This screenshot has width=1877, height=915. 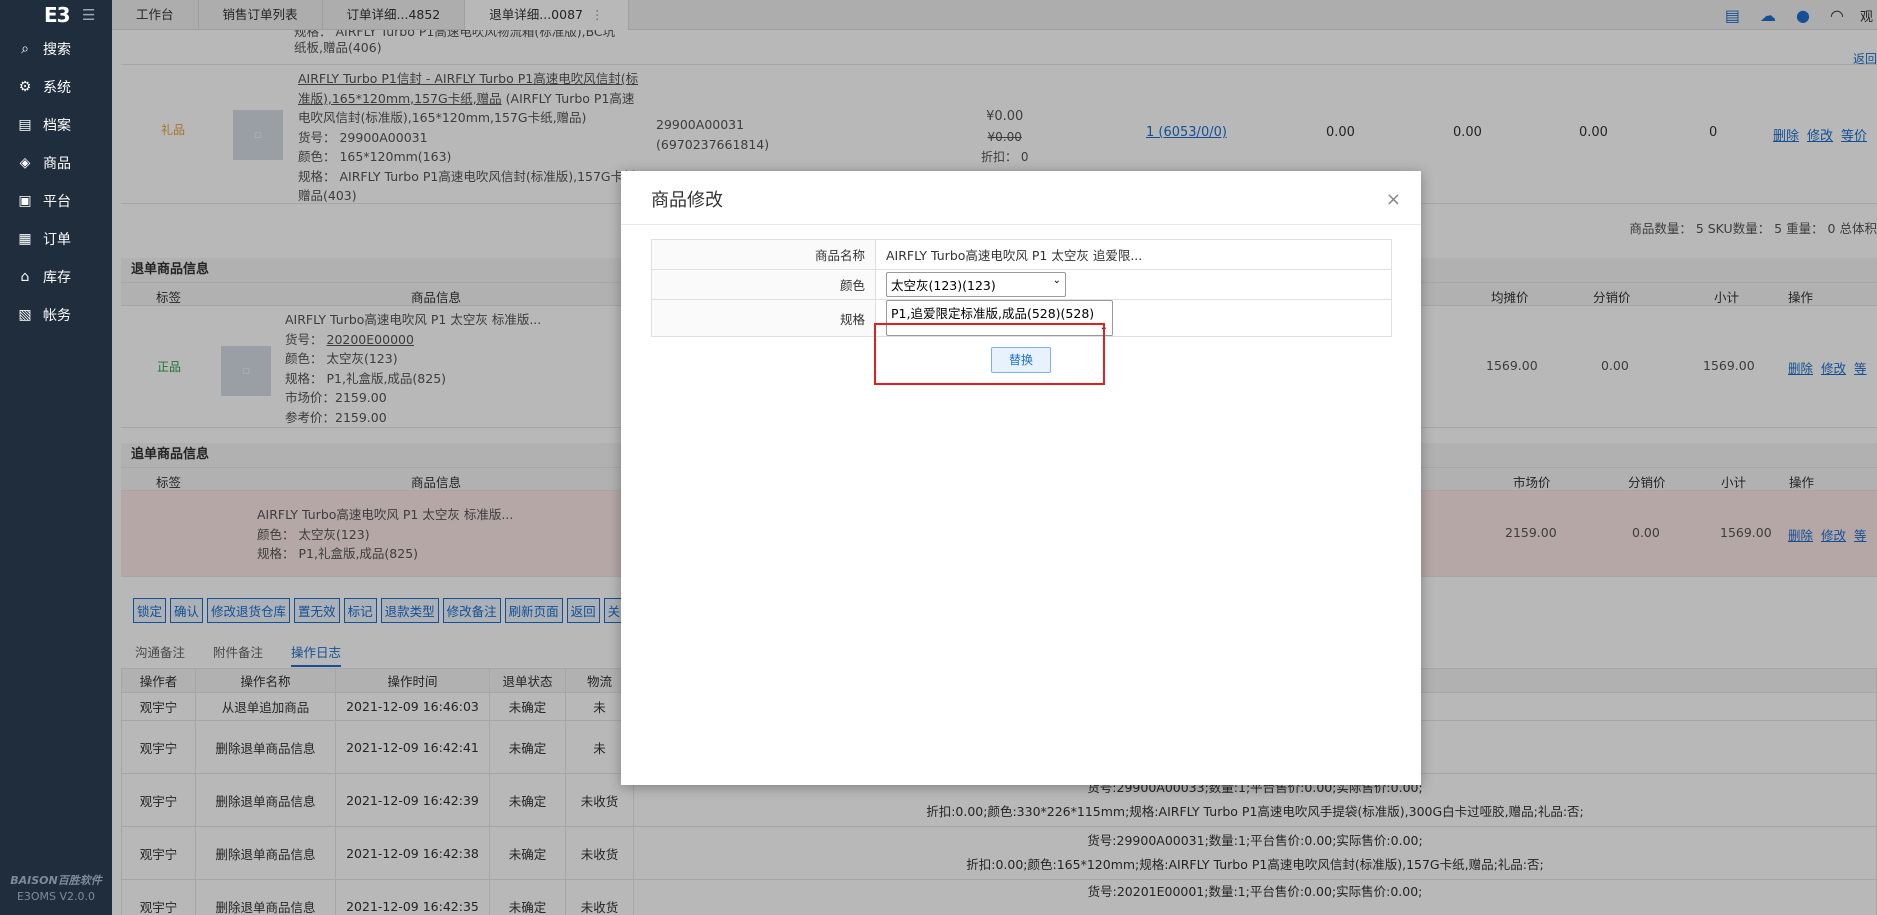 What do you see at coordinates (993, 313) in the screenshot?
I see `spec-select-value: P1,追爱限定标准版,成品(528)(528)` at bounding box center [993, 313].